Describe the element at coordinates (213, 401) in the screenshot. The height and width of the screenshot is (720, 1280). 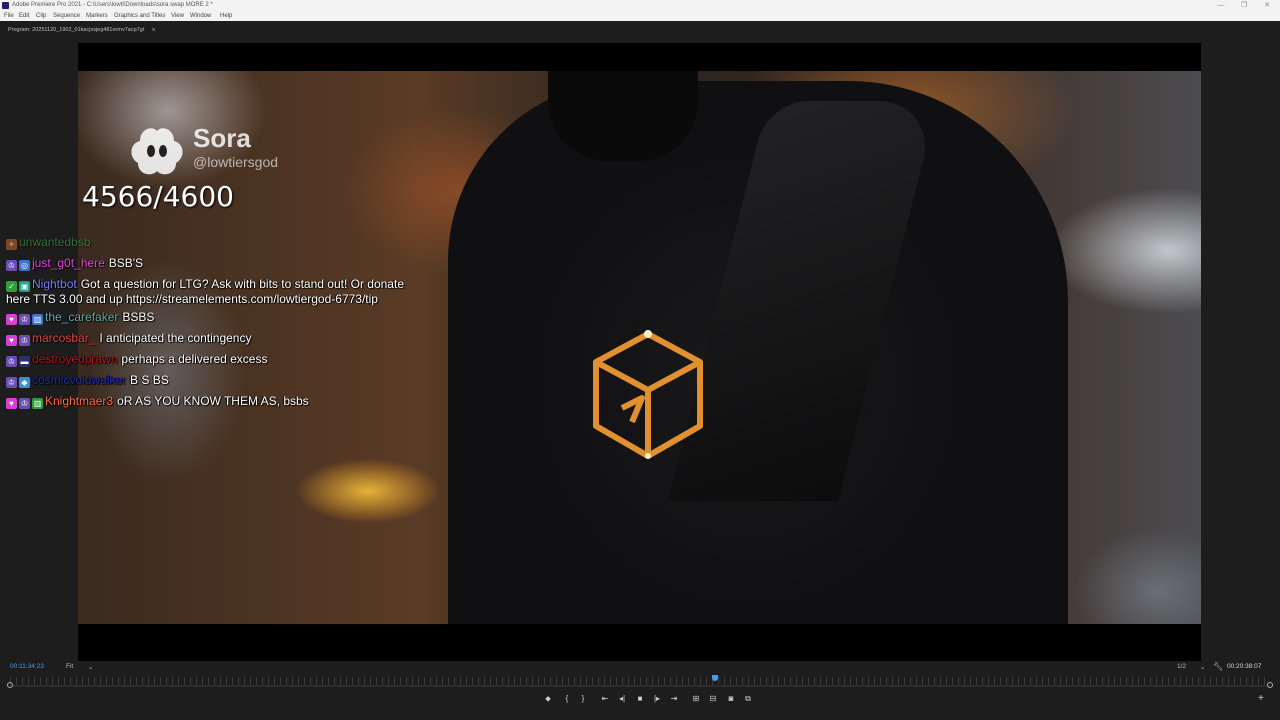
I see `chat-text: oR AS YOU KNOW THEM AS, bsbs` at that location.